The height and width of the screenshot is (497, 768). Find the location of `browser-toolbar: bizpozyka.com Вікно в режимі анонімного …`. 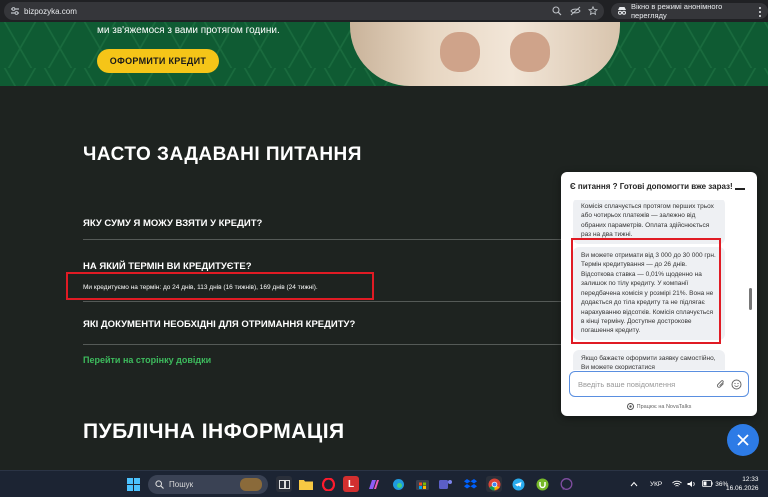

browser-toolbar: bizpozyka.com Вікно в режимі анонімного … is located at coordinates (384, 11).